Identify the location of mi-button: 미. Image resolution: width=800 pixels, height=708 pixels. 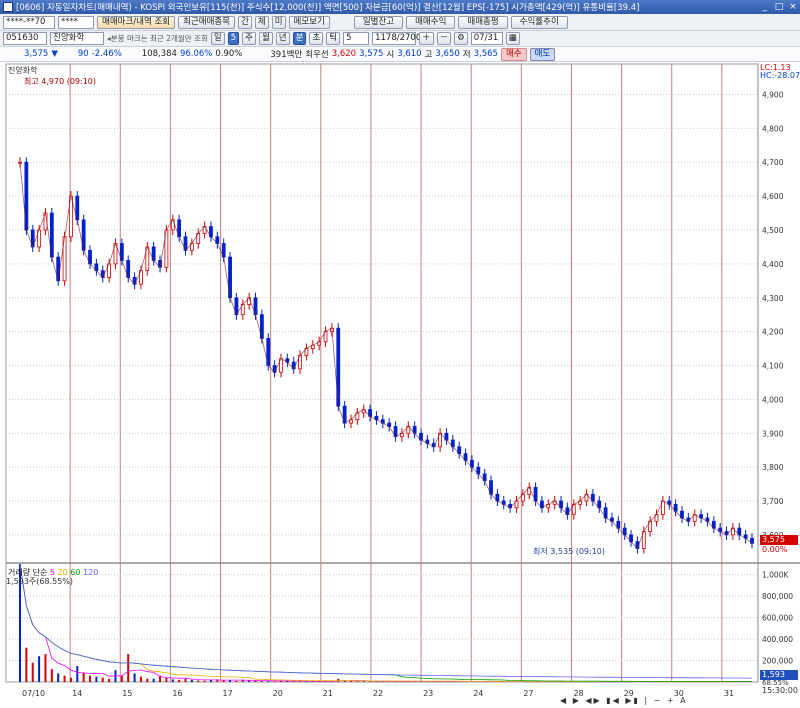
(278, 22).